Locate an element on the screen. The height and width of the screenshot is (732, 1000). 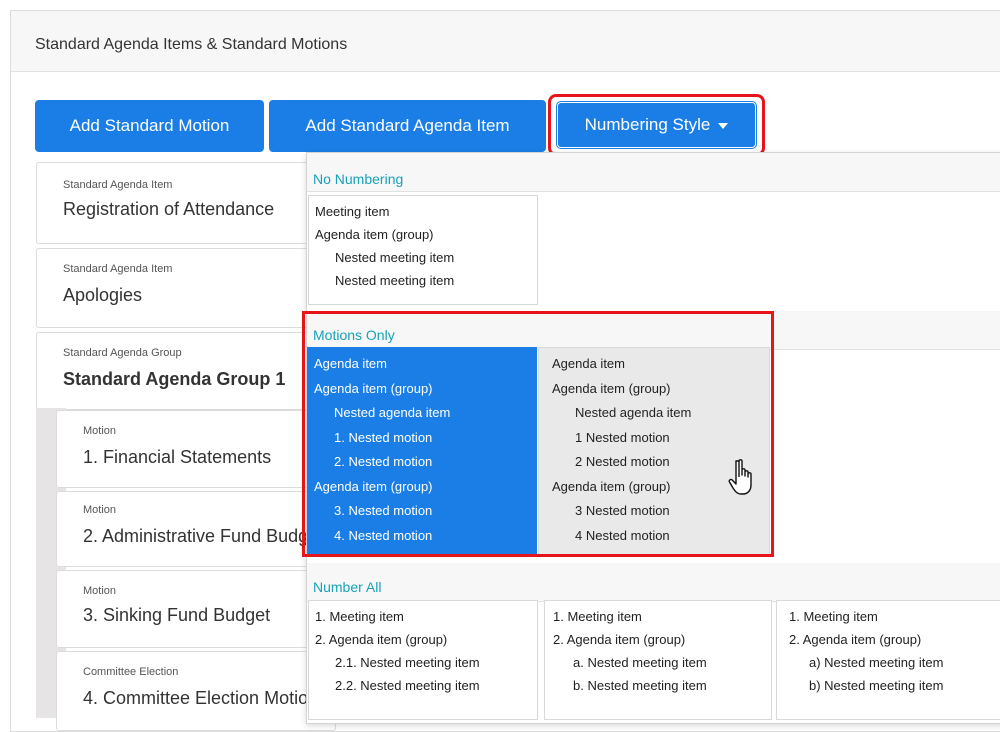
section-header-no-numbering: No Numbering is located at coordinates (653, 172).